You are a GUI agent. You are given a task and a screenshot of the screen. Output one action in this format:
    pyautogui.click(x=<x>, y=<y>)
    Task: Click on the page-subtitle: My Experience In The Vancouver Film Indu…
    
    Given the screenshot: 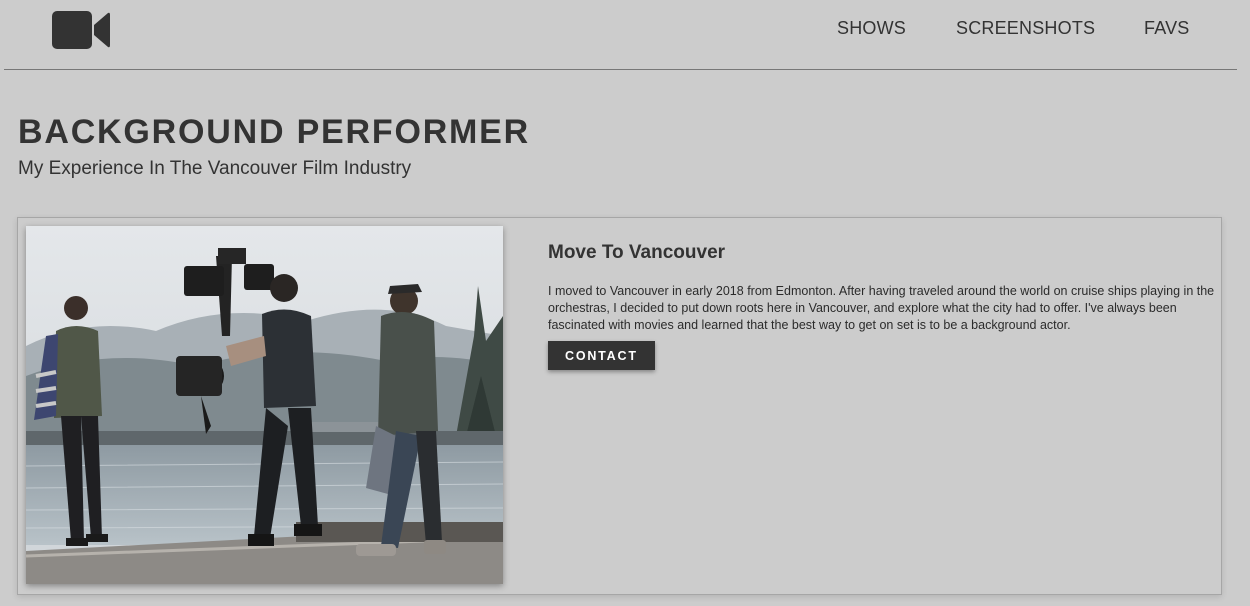 What is the action you would take?
    pyautogui.click(x=215, y=168)
    